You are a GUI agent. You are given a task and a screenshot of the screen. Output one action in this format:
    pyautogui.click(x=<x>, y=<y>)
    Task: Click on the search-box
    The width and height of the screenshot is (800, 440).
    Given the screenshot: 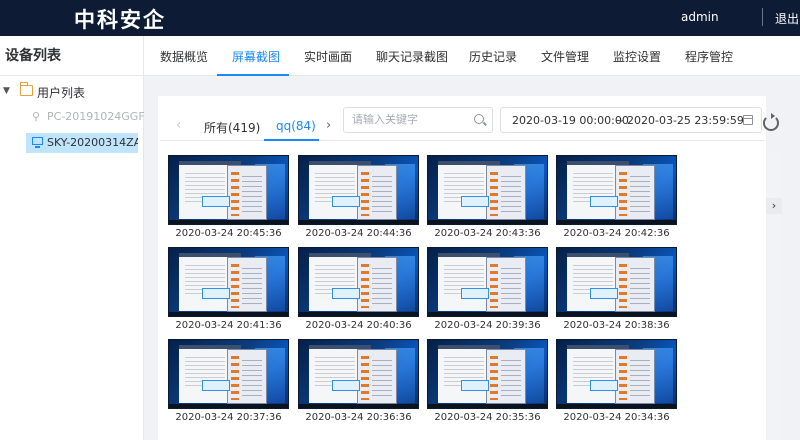 What is the action you would take?
    pyautogui.click(x=418, y=120)
    